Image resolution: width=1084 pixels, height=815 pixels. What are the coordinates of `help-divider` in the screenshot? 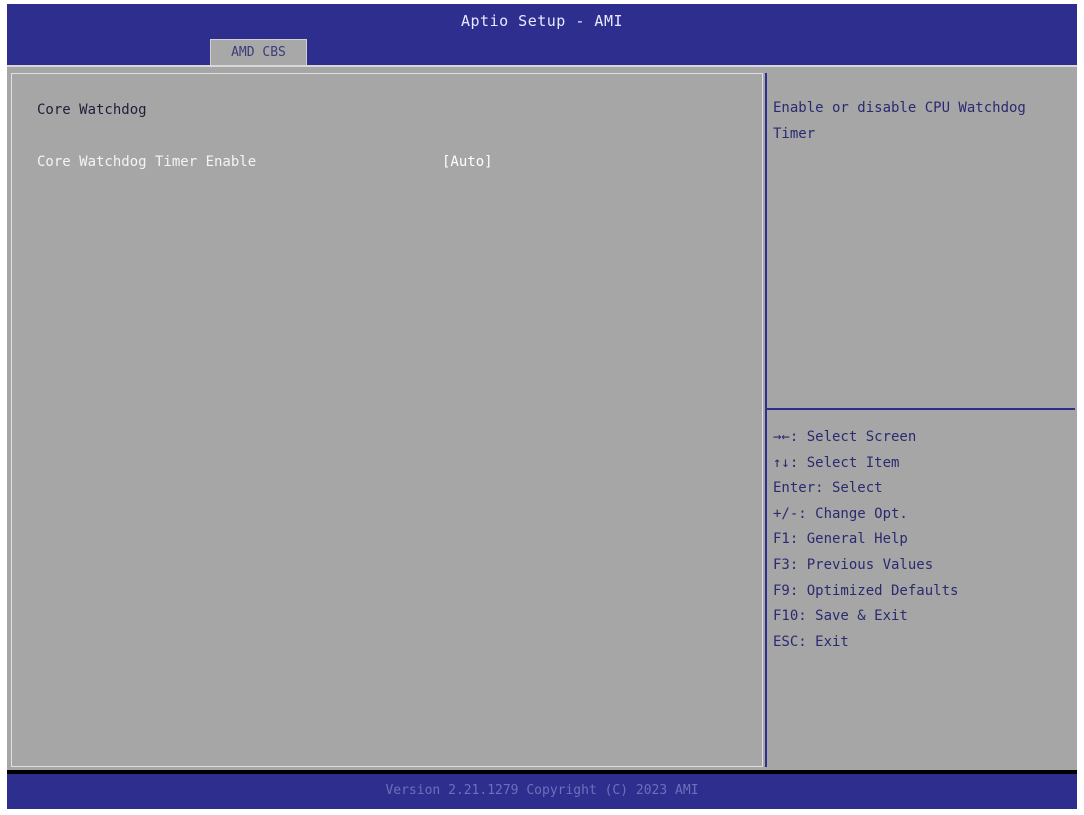 It's located at (921, 409).